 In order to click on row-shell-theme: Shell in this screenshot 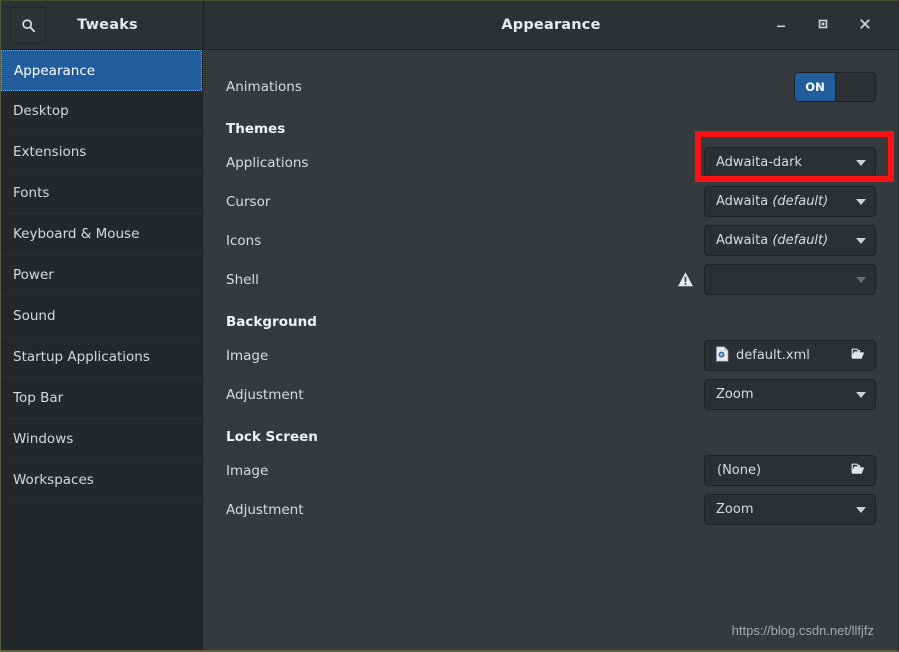, I will do `click(551, 279)`.